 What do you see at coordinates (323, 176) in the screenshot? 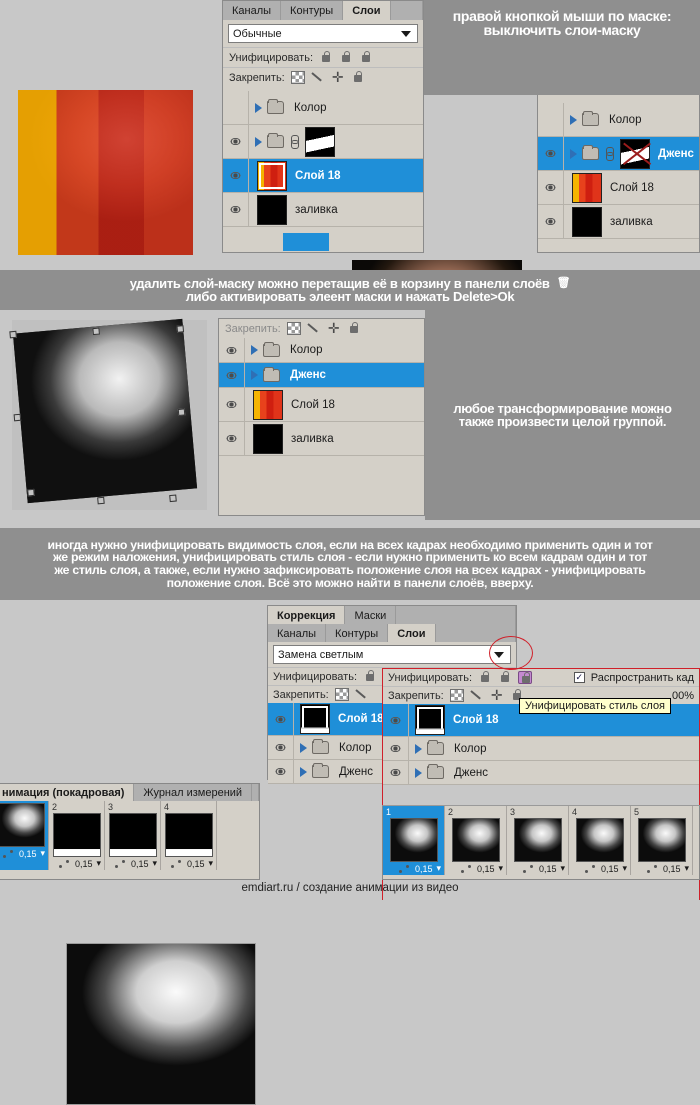
I see `table-row: Слой 18` at bounding box center [323, 176].